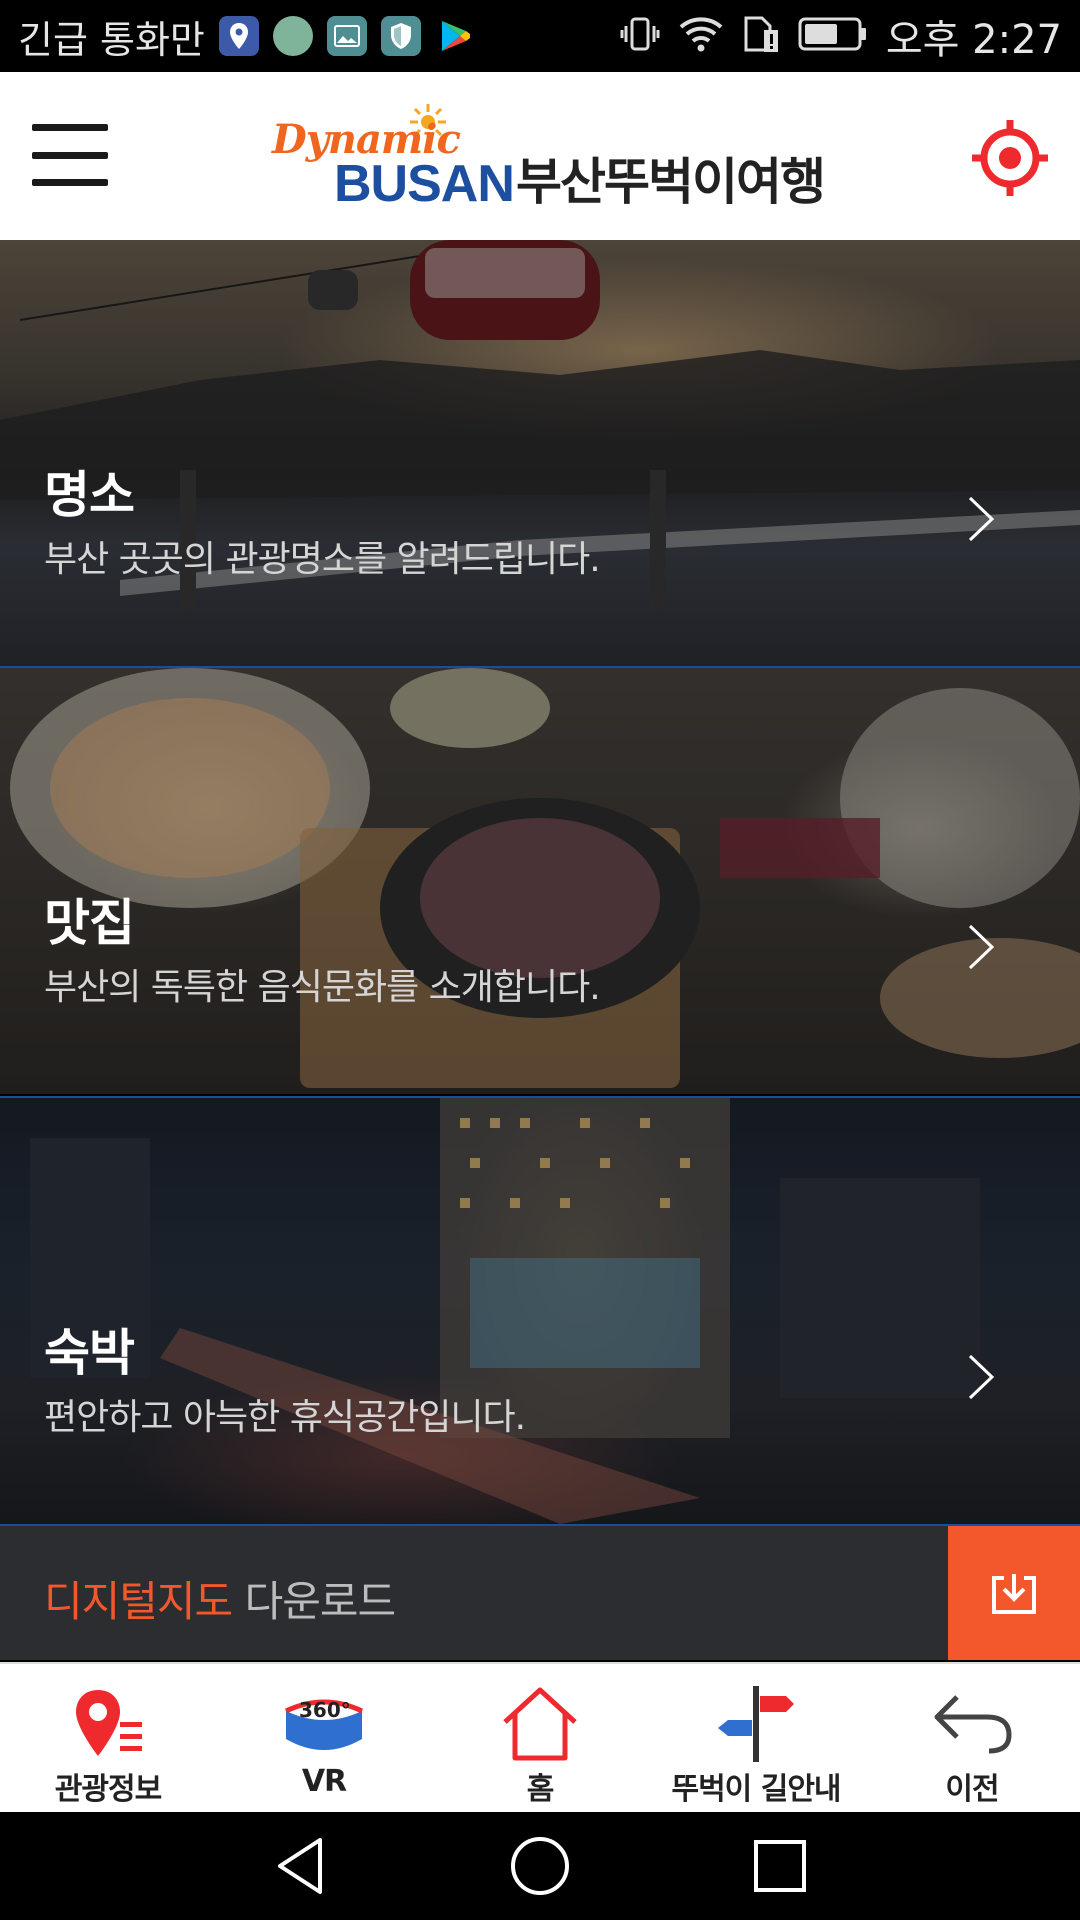  What do you see at coordinates (540, 1724) in the screenshot?
I see `home-icon` at bounding box center [540, 1724].